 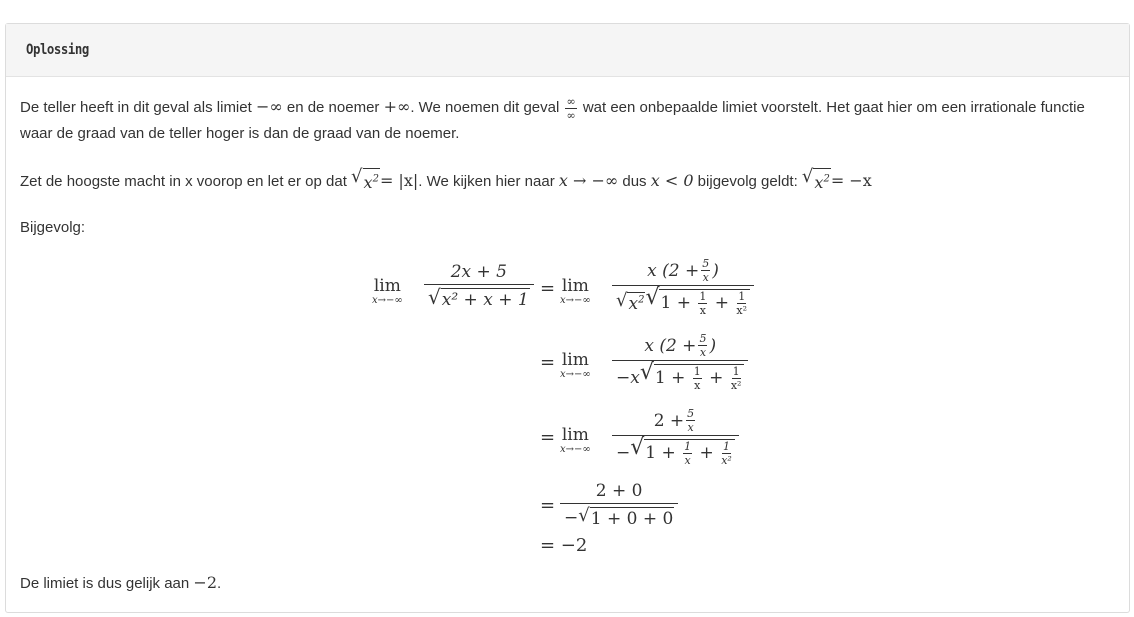 I want to click on final-result: = −2, so click(x=564, y=545).